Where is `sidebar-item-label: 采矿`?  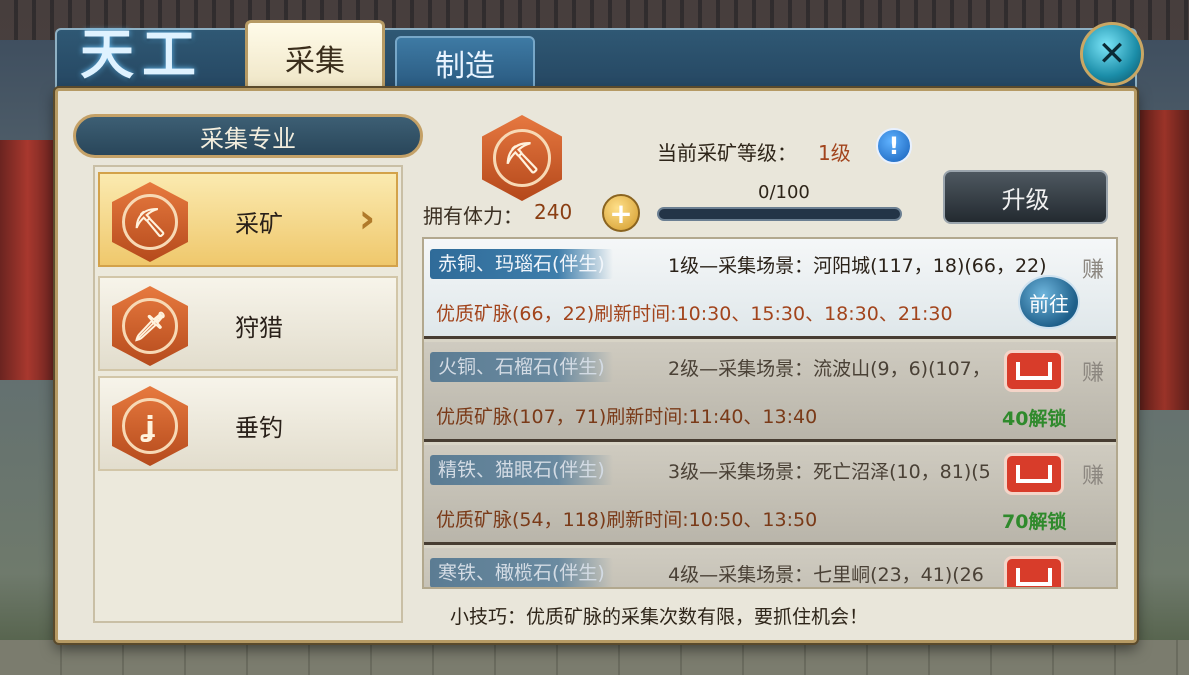 sidebar-item-label: 采矿 is located at coordinates (259, 224).